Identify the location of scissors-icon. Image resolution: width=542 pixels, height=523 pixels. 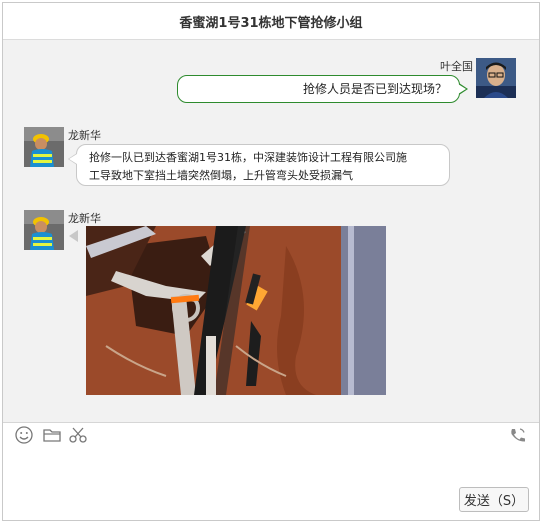
(78, 435).